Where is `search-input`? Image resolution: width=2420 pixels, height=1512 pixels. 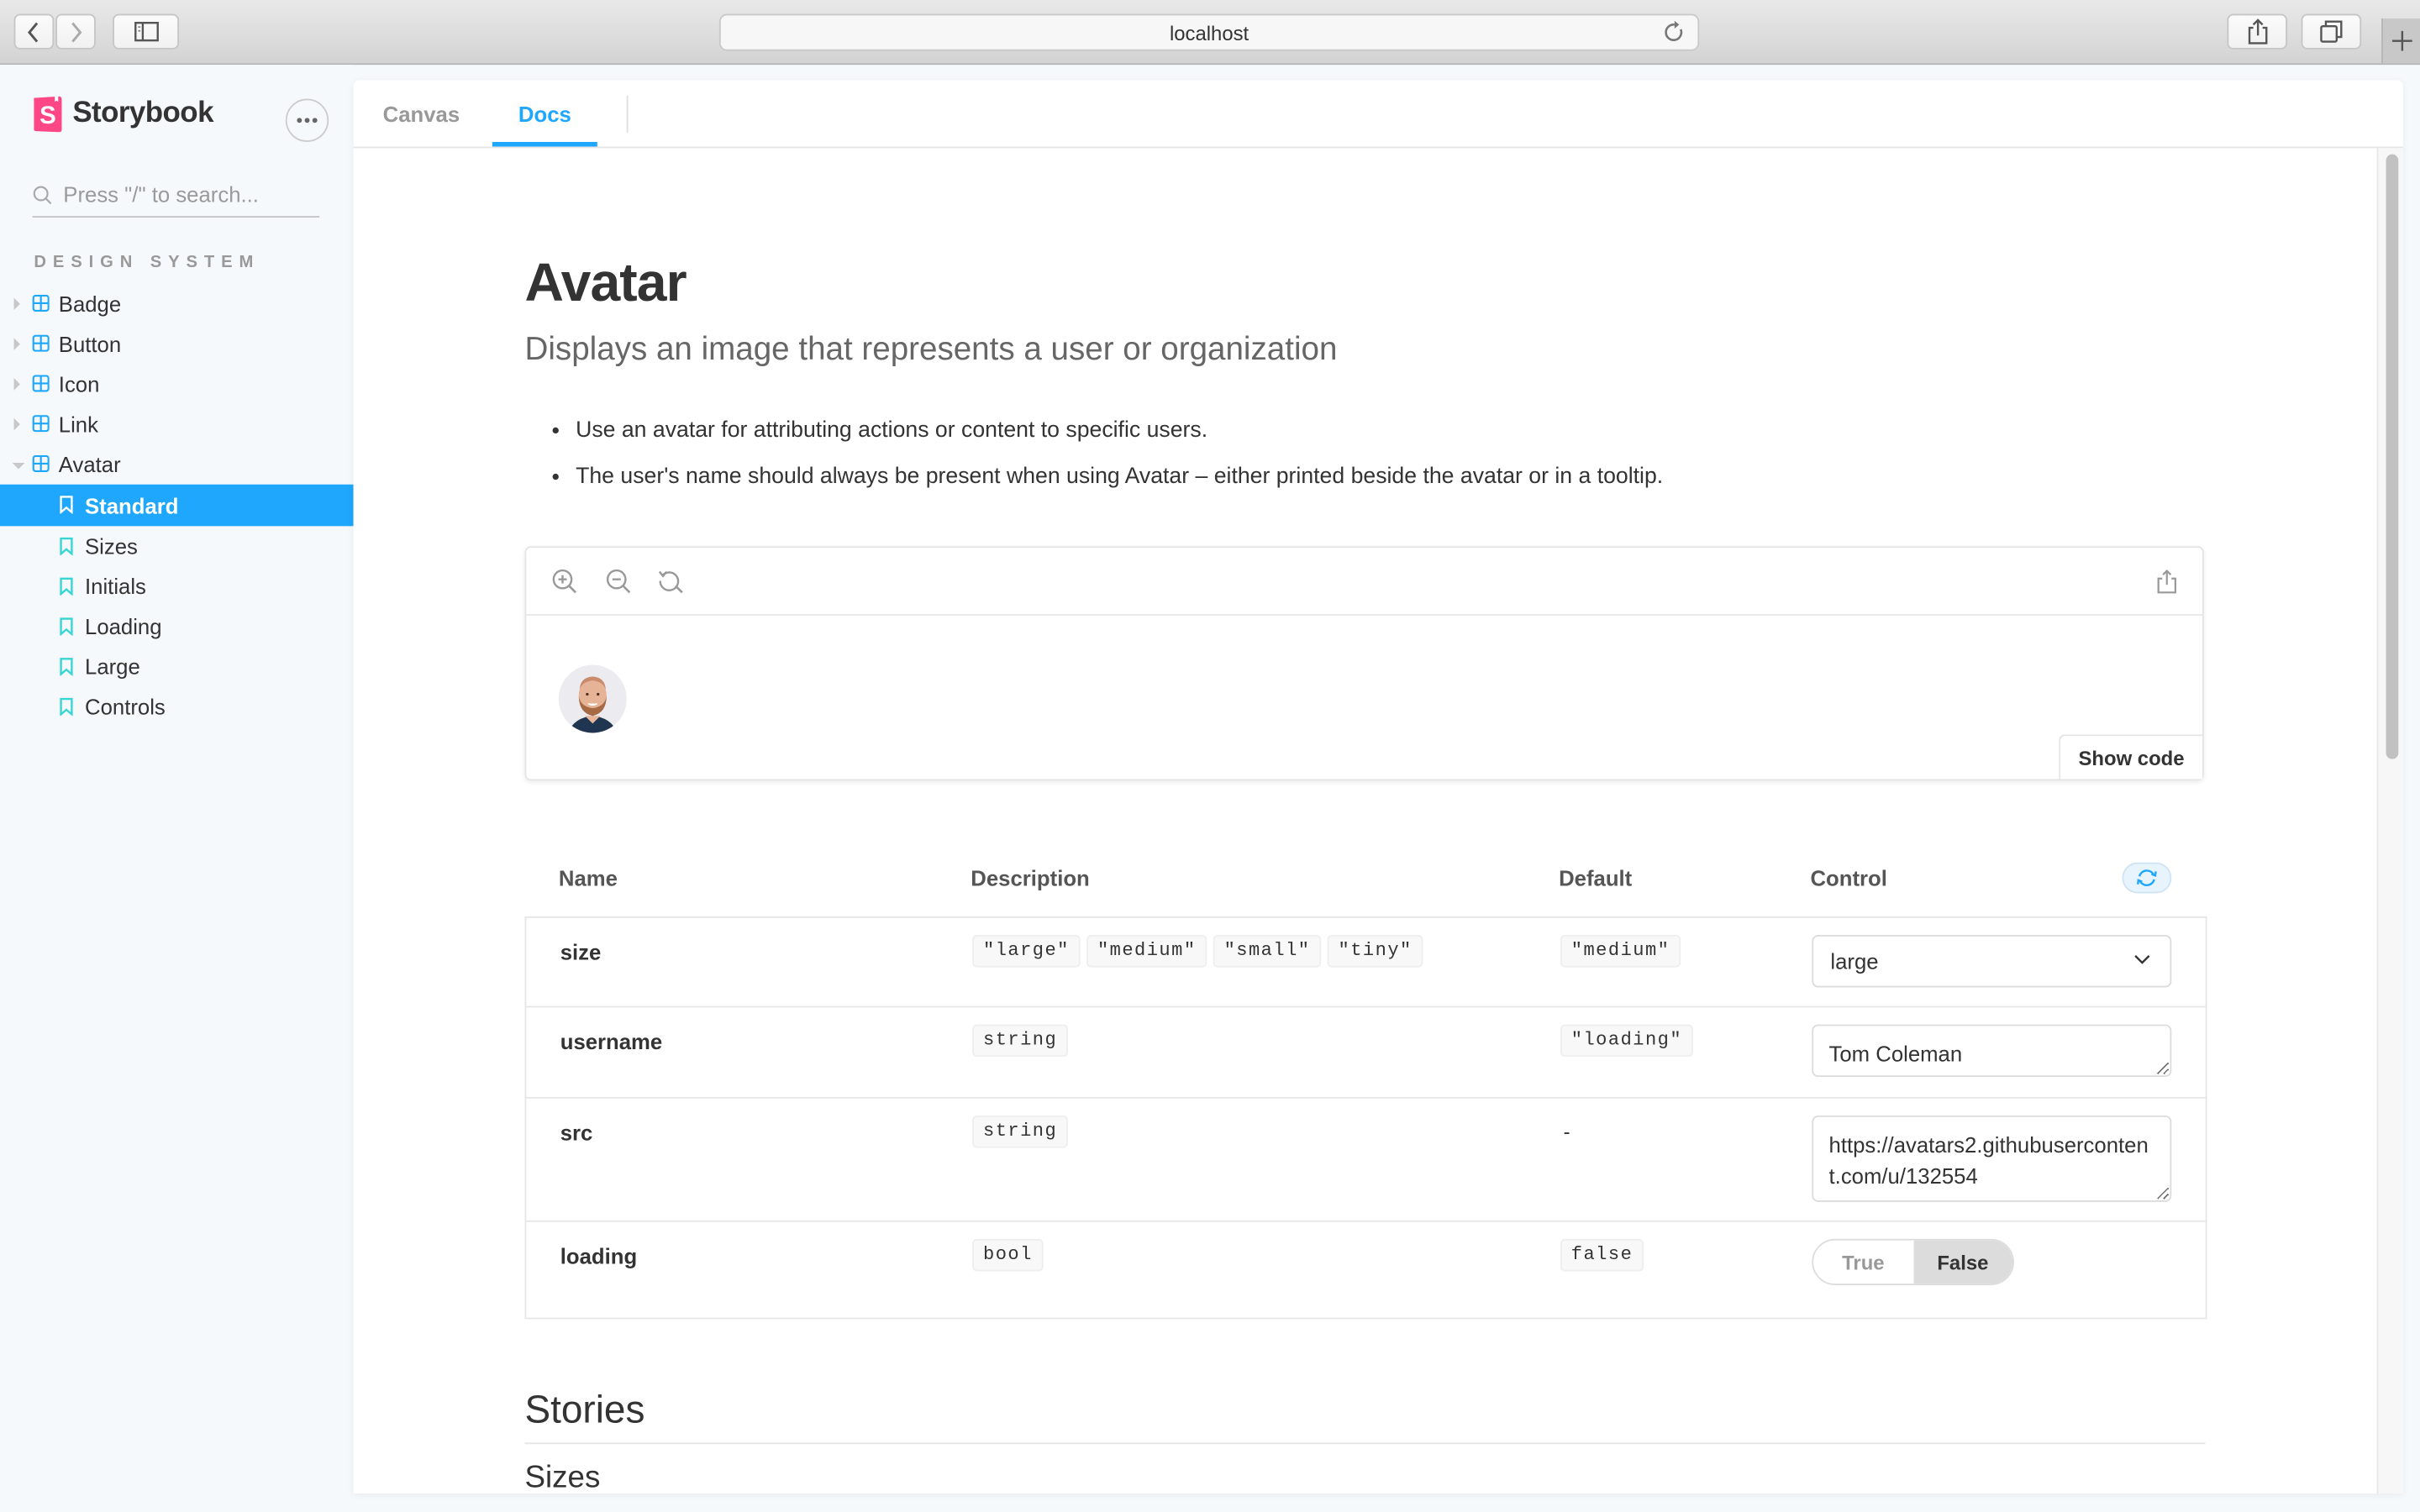
search-input is located at coordinates (187, 194).